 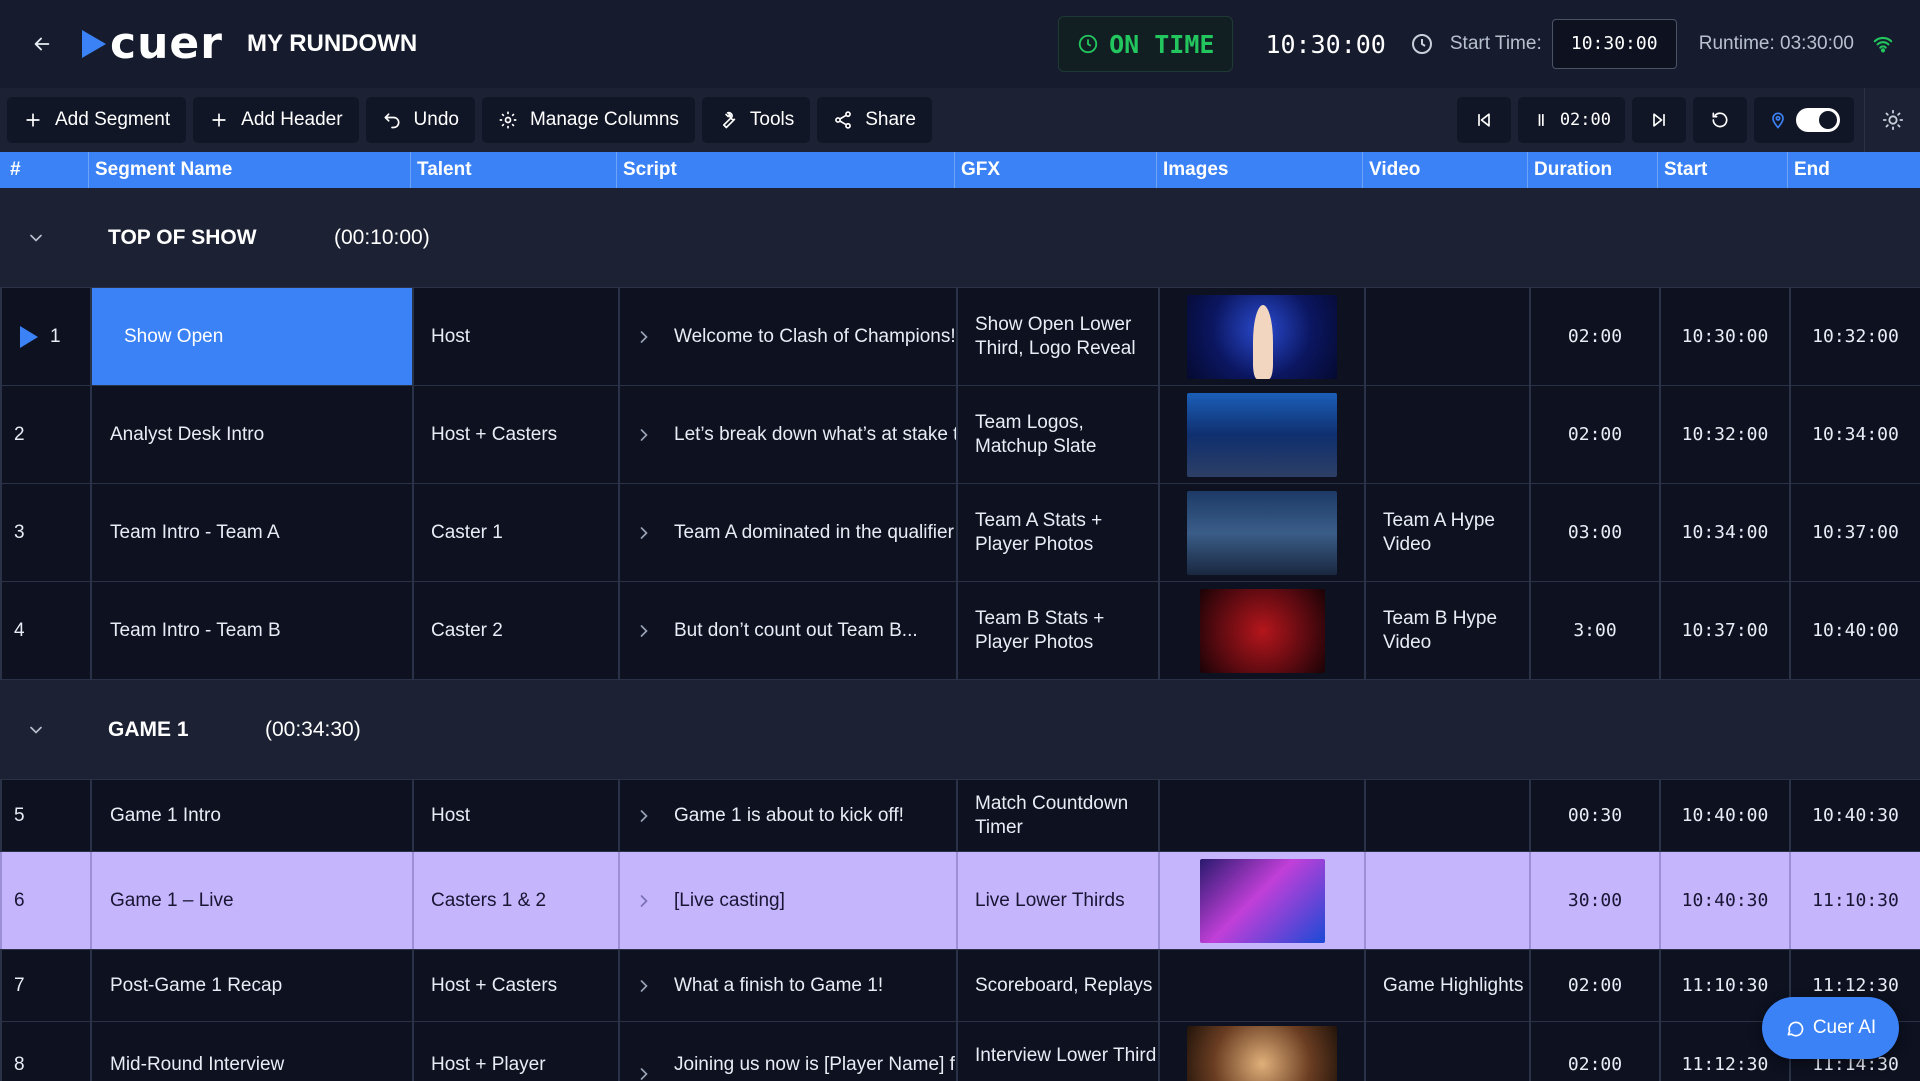 What do you see at coordinates (42, 44) in the screenshot?
I see `back-arrow-icon` at bounding box center [42, 44].